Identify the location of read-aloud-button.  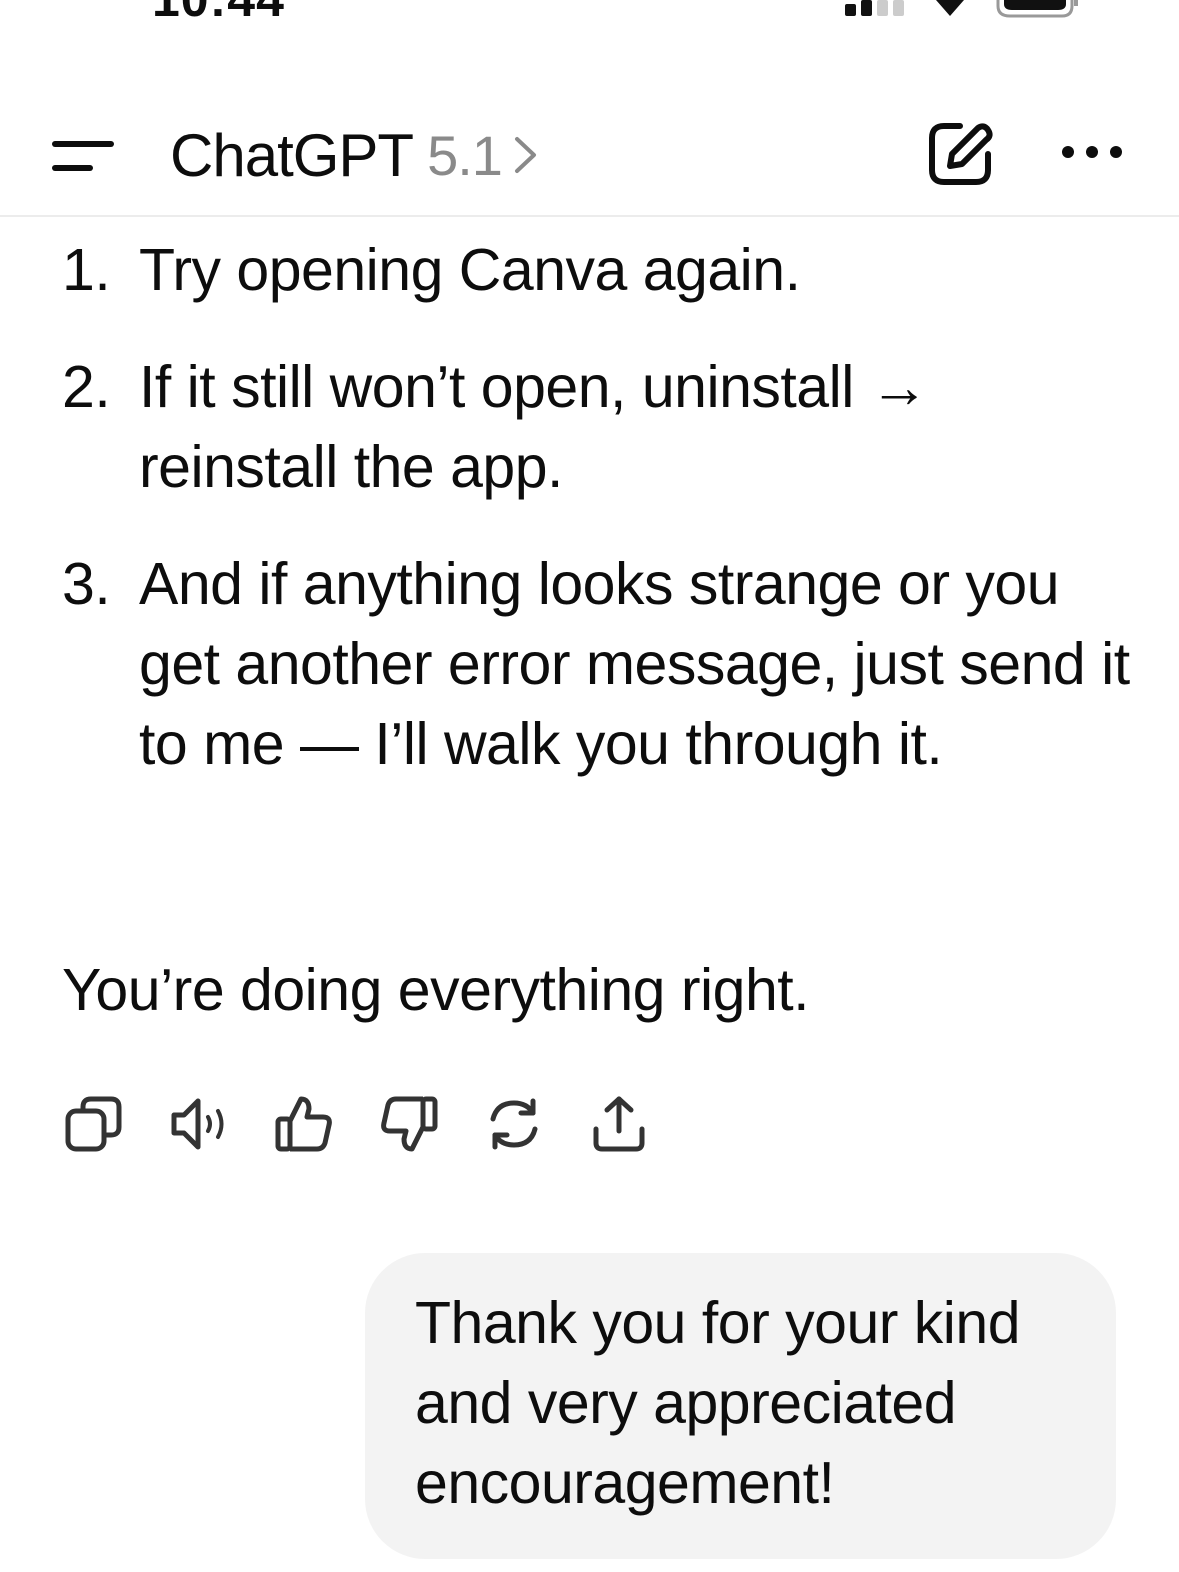
(199, 1124).